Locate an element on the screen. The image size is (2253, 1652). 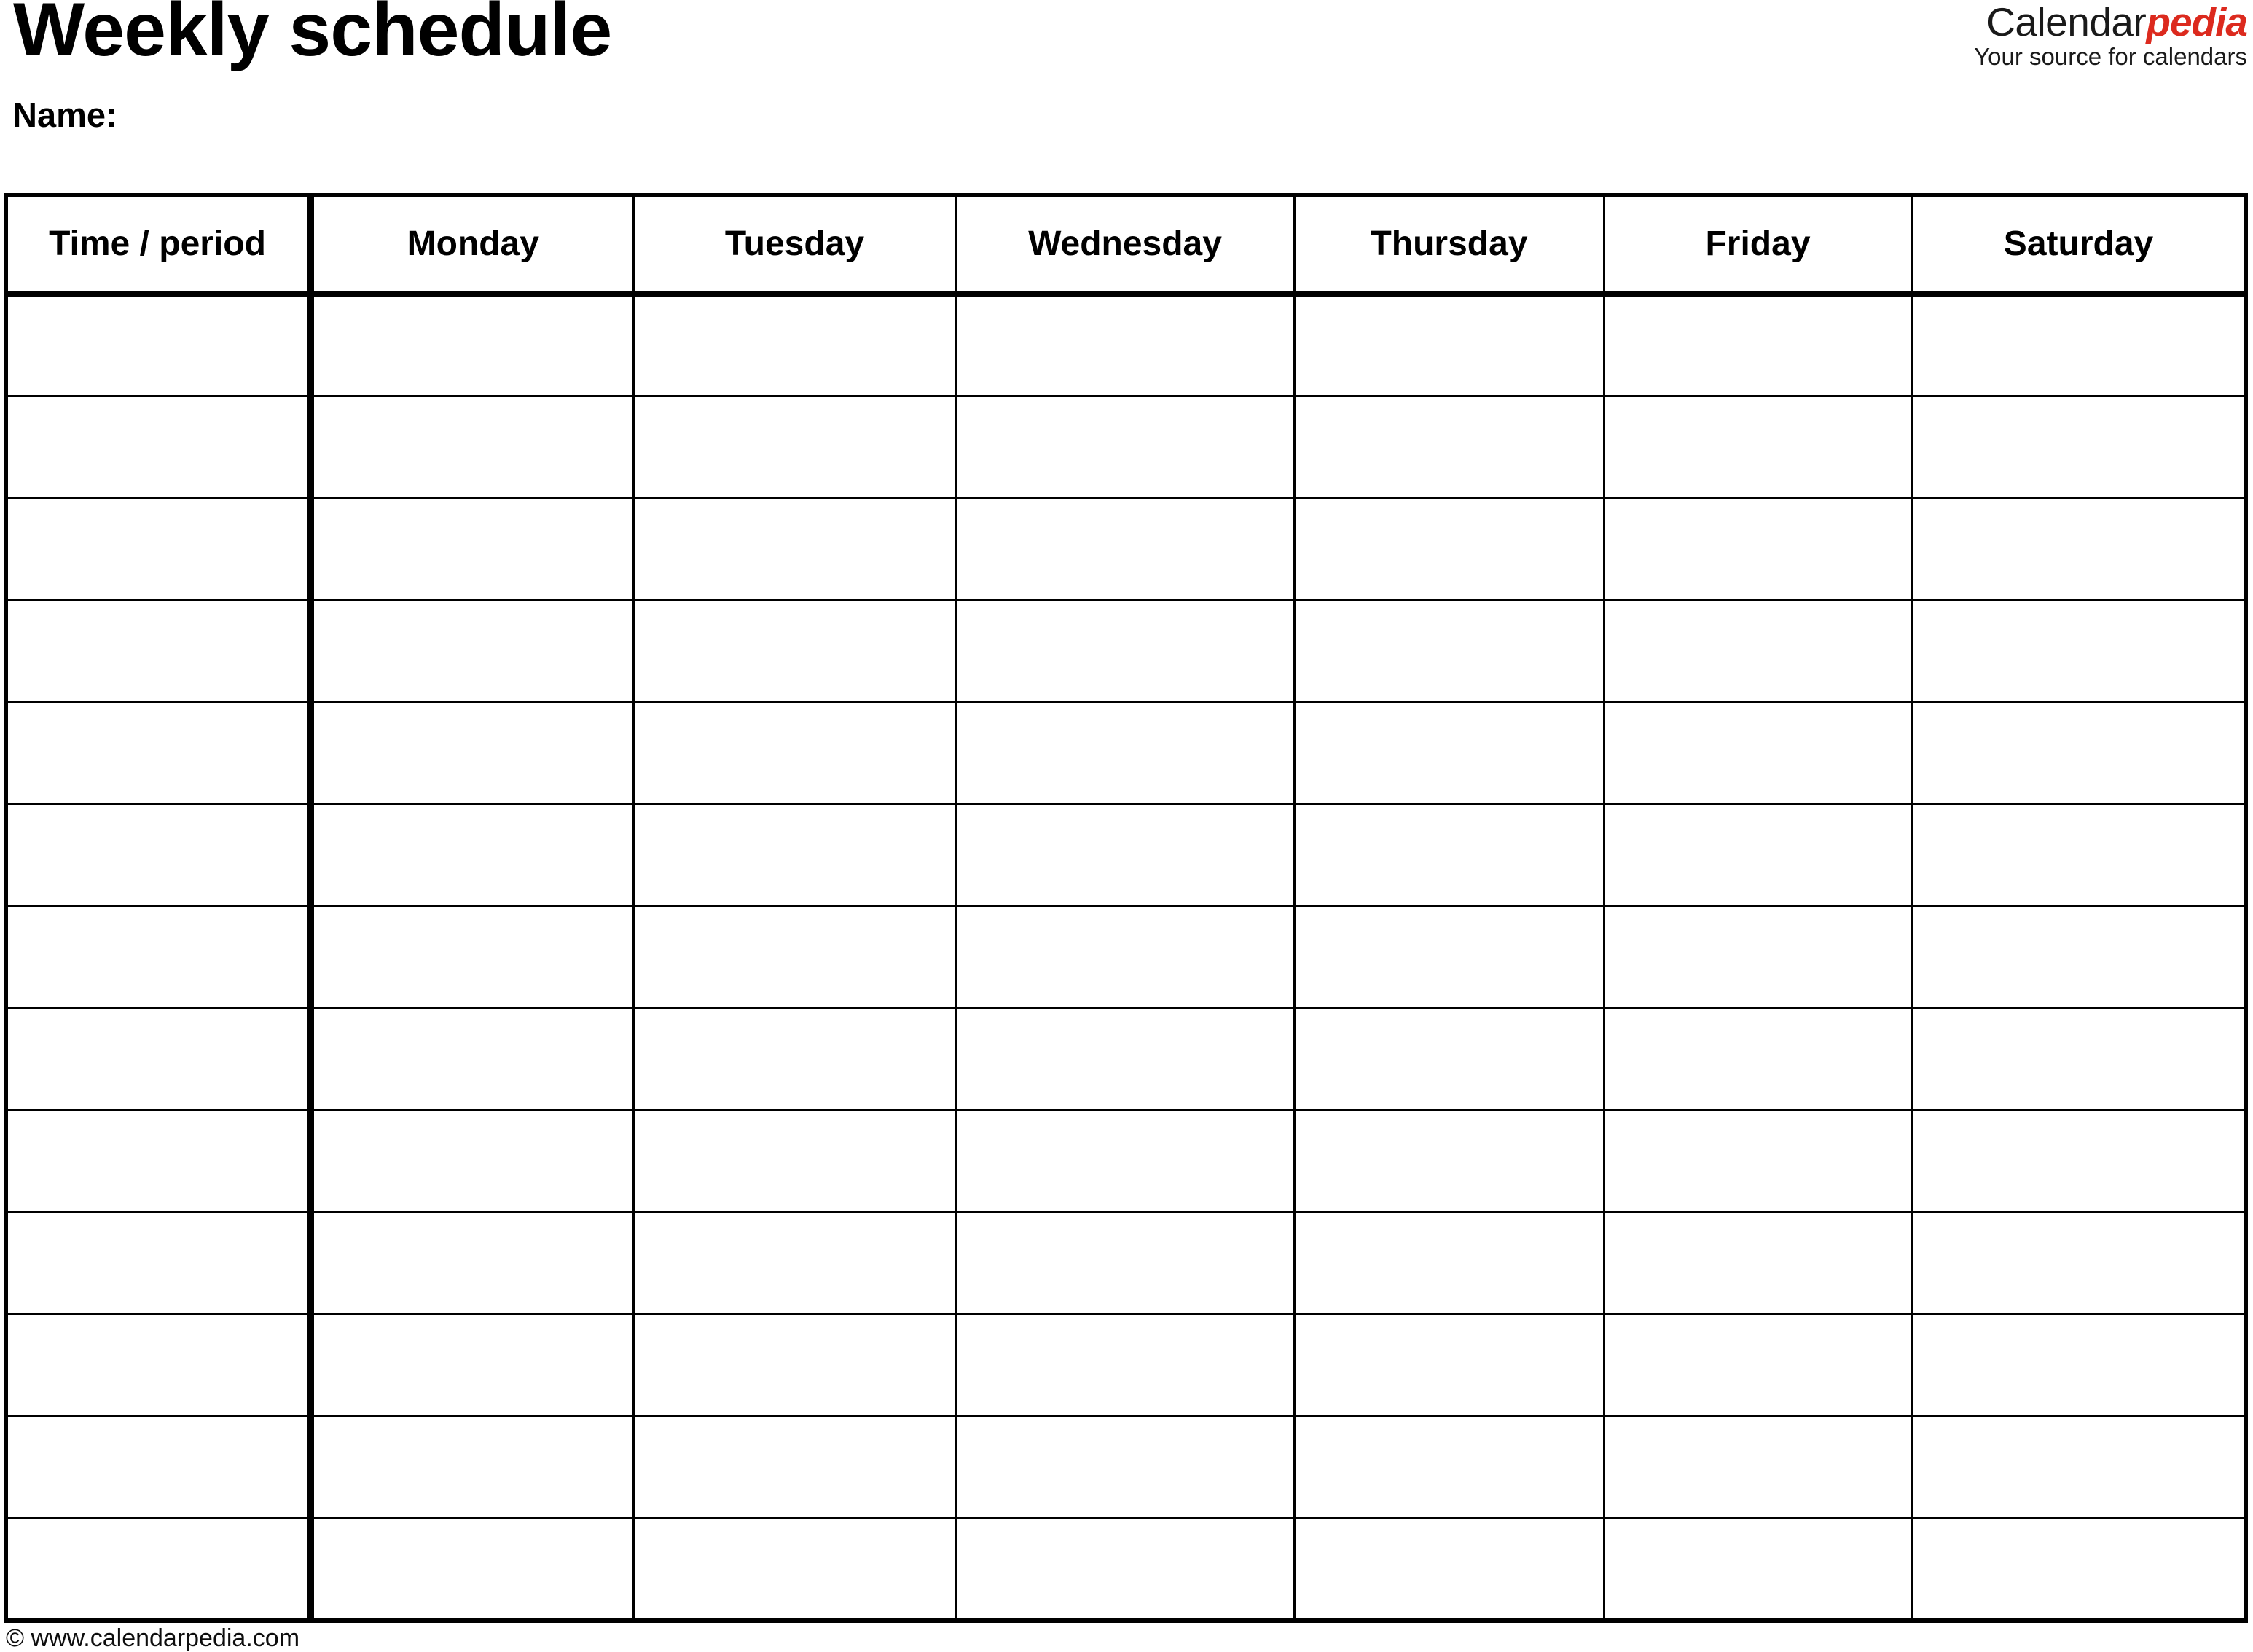
calendarpedia-logo: Calendarpedia Your source for calendars is located at coordinates (2111, 35).